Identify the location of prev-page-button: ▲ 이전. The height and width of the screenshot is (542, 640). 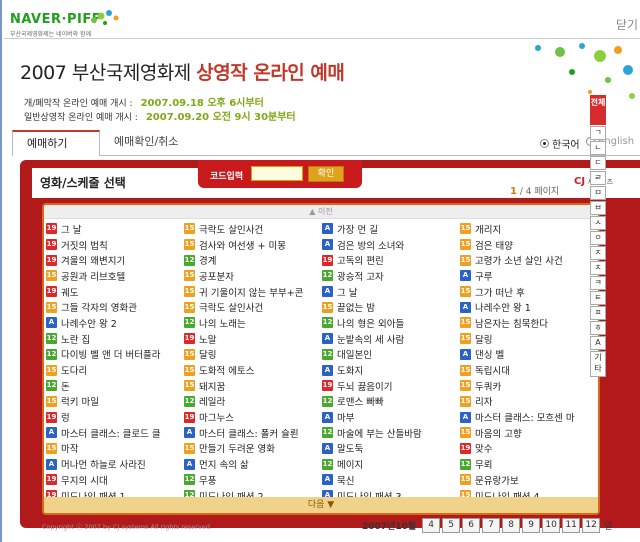
(321, 212).